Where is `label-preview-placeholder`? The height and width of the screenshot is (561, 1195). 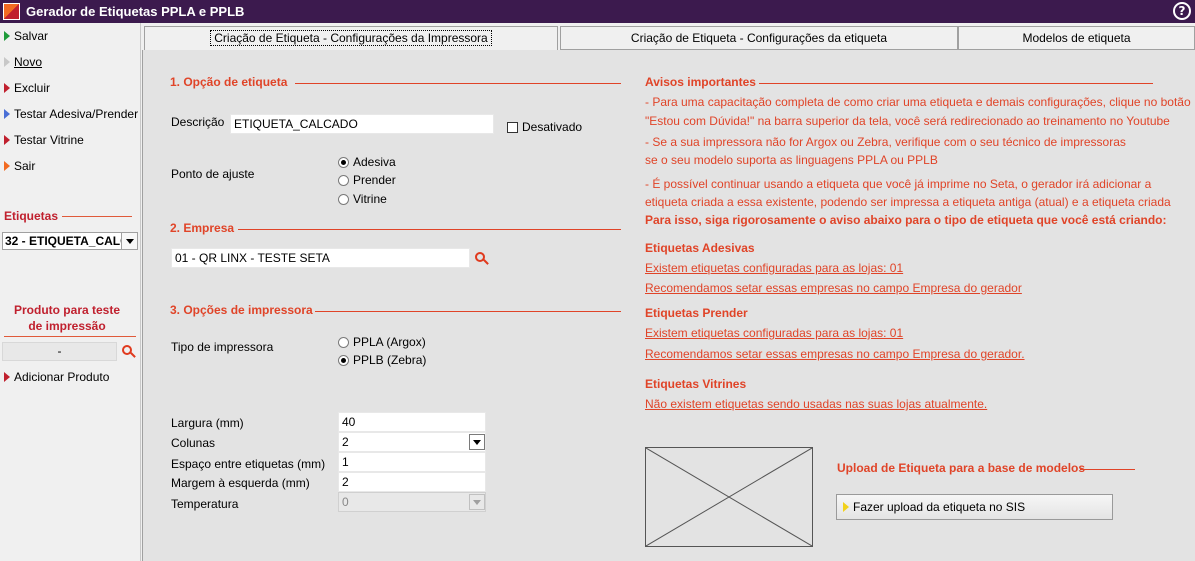
label-preview-placeholder is located at coordinates (729, 497).